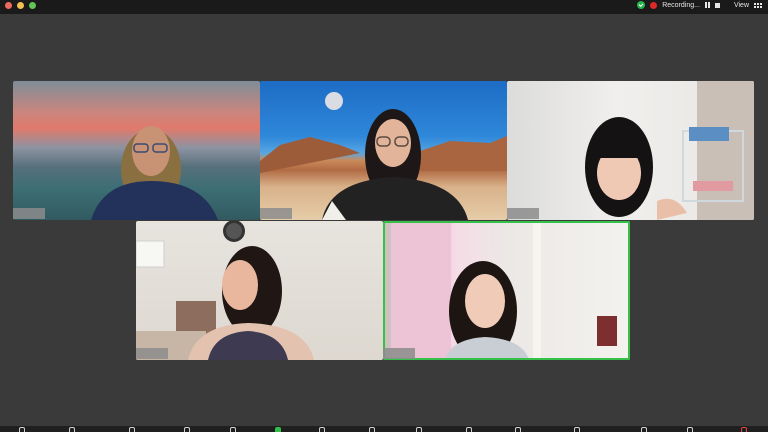  What do you see at coordinates (384, 7) in the screenshot?
I see `title-bar: Recording... View` at bounding box center [384, 7].